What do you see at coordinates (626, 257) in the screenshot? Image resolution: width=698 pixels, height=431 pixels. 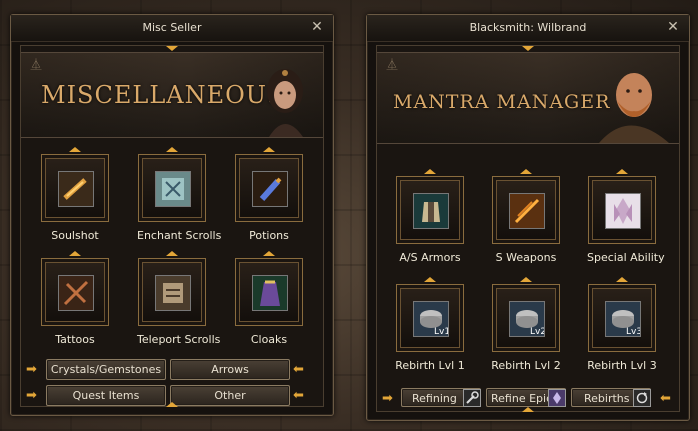 I see `slot-label: Special Ability` at bounding box center [626, 257].